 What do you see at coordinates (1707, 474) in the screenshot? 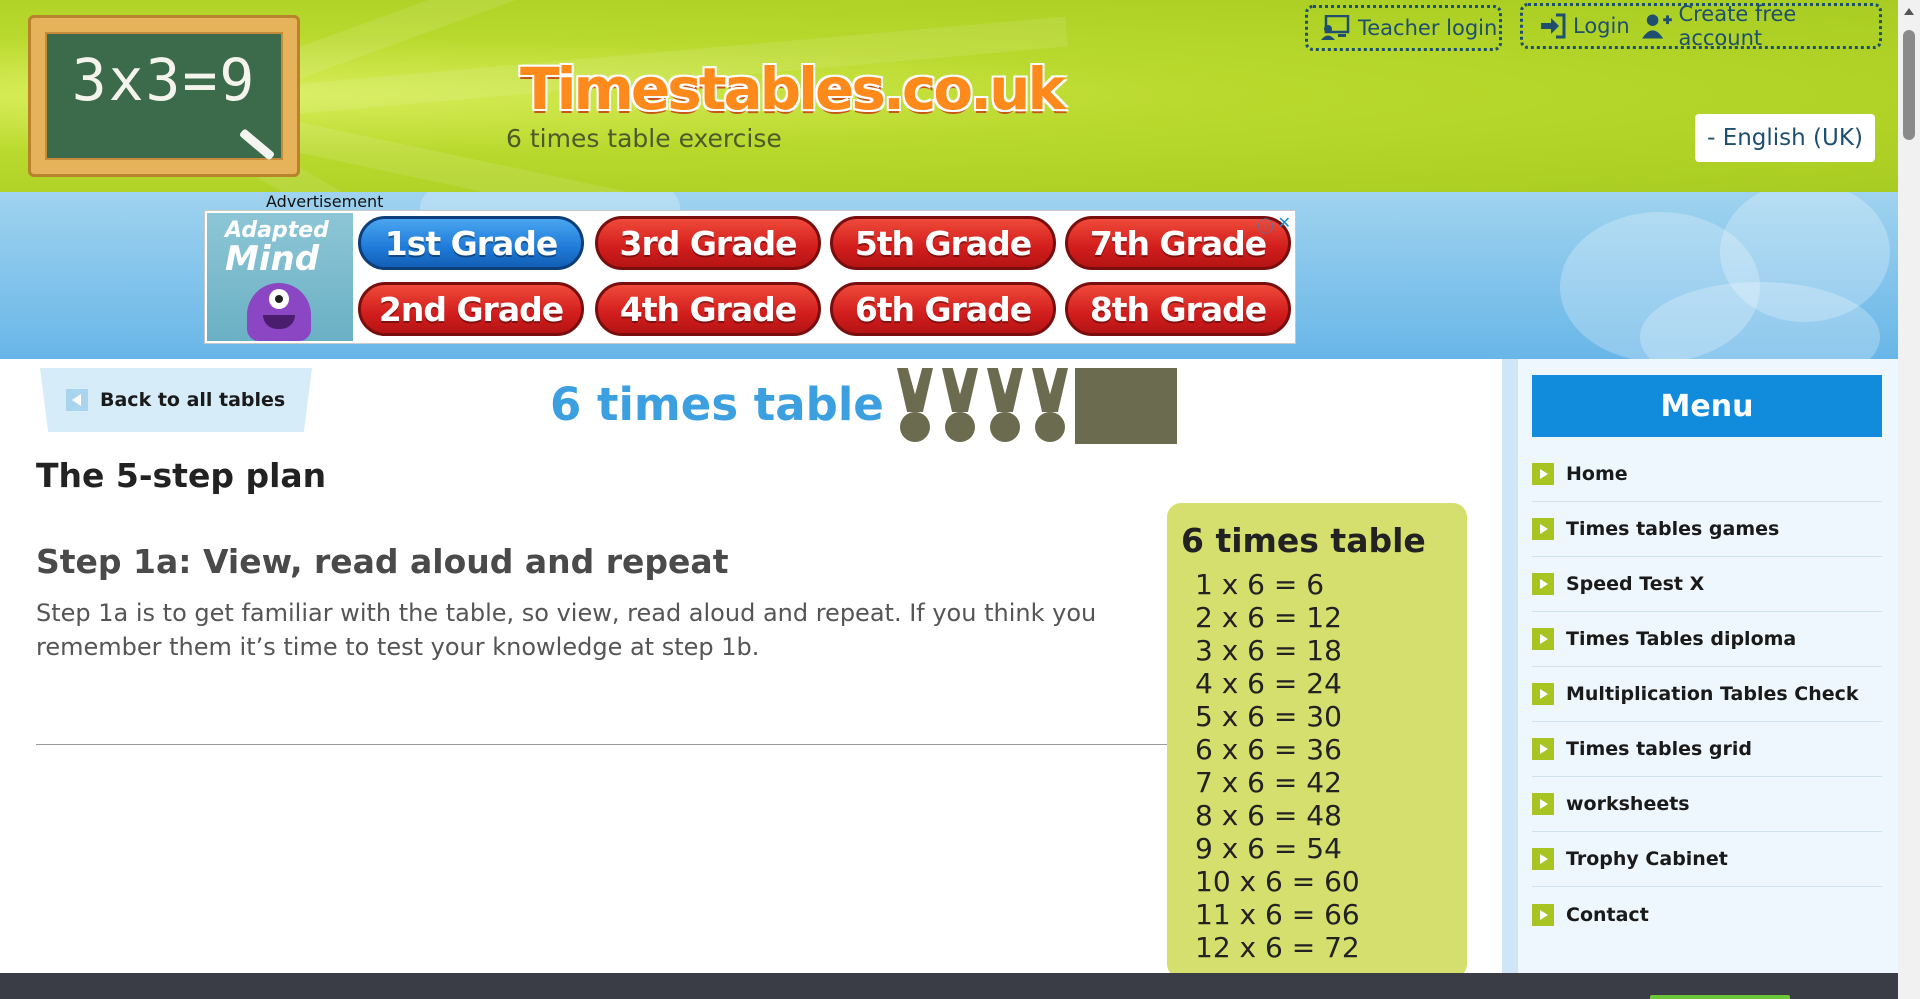
I see `menu-item-home: Home` at bounding box center [1707, 474].